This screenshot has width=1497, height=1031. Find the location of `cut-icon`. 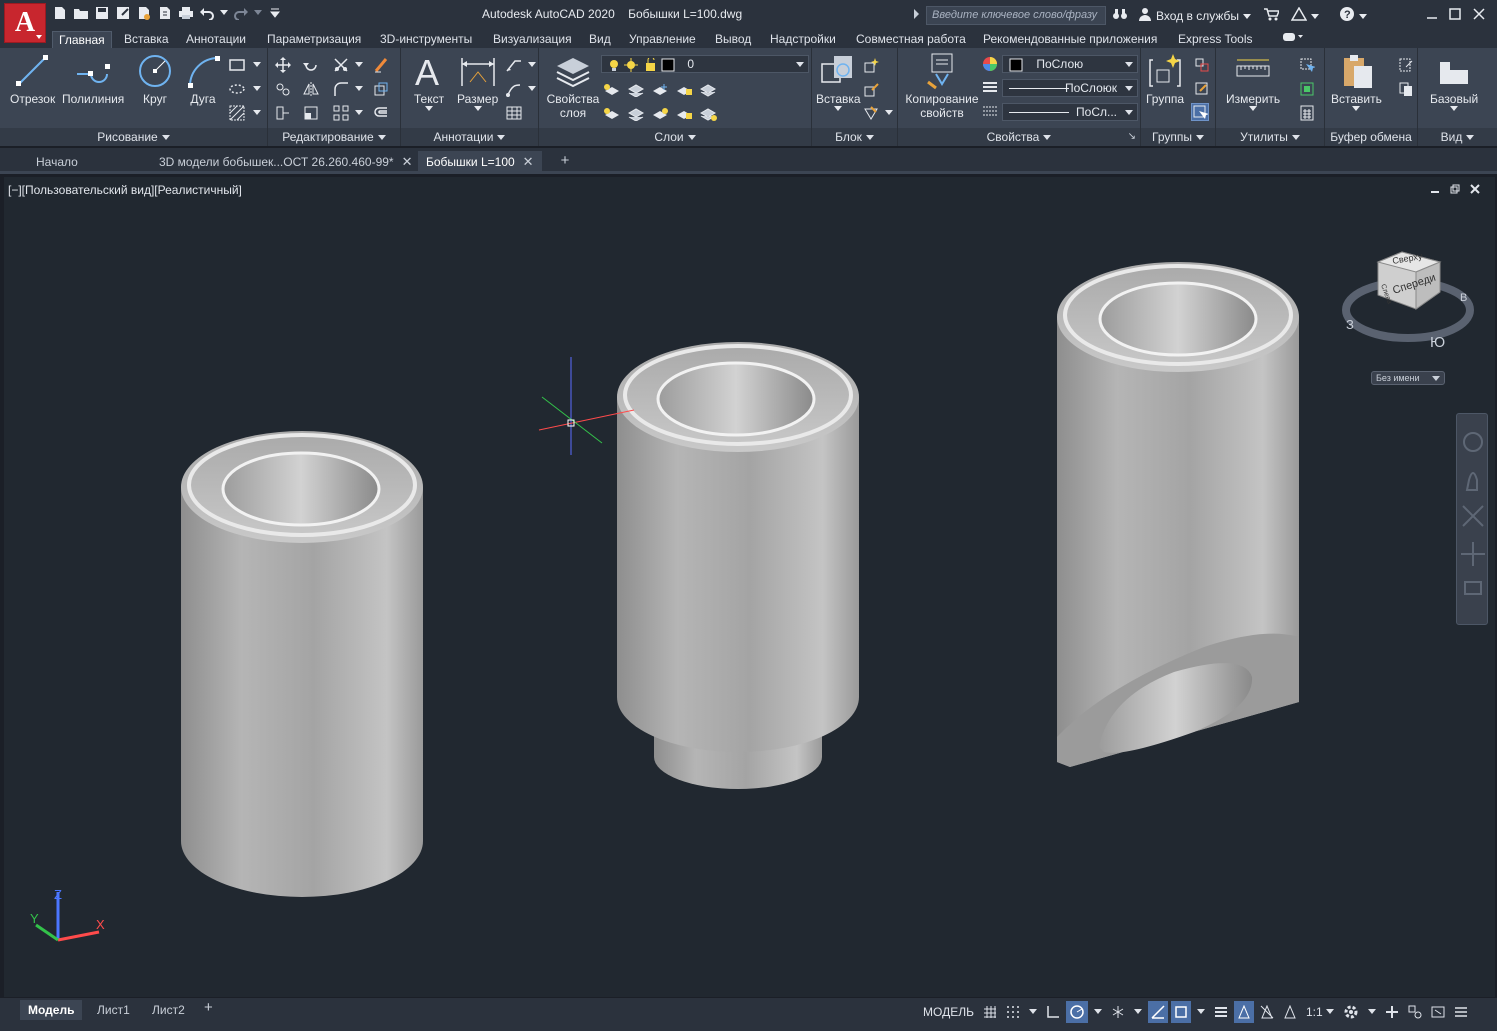

cut-icon is located at coordinates (1406, 65).